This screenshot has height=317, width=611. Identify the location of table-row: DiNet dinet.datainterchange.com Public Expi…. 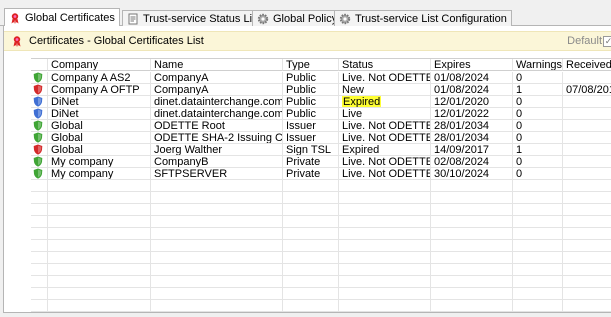
(321, 102).